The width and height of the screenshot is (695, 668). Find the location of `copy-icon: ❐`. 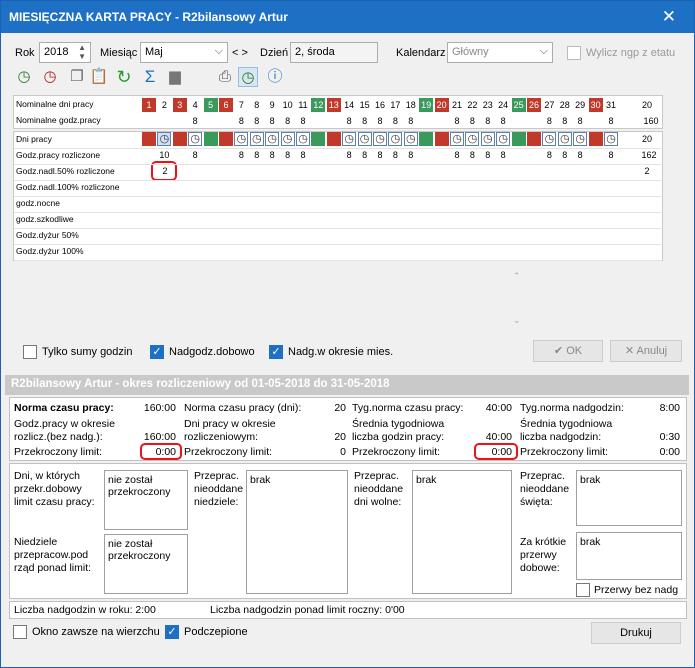

copy-icon: ❐ is located at coordinates (77, 77).